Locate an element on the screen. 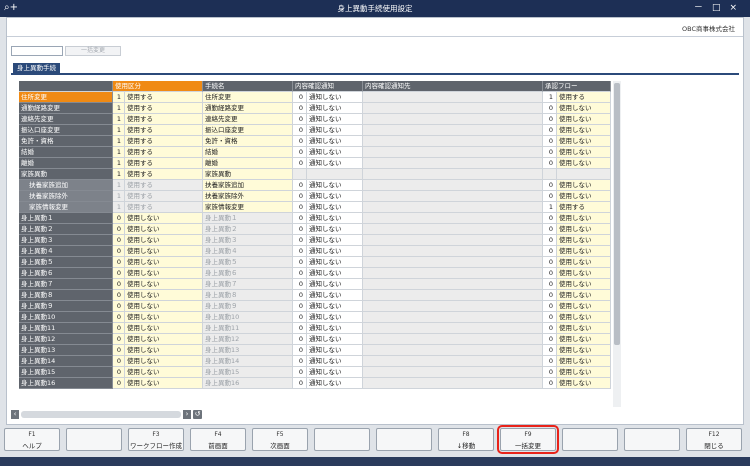 The width and height of the screenshot is (750, 466). window-controls: －□× is located at coordinates (720, 8).